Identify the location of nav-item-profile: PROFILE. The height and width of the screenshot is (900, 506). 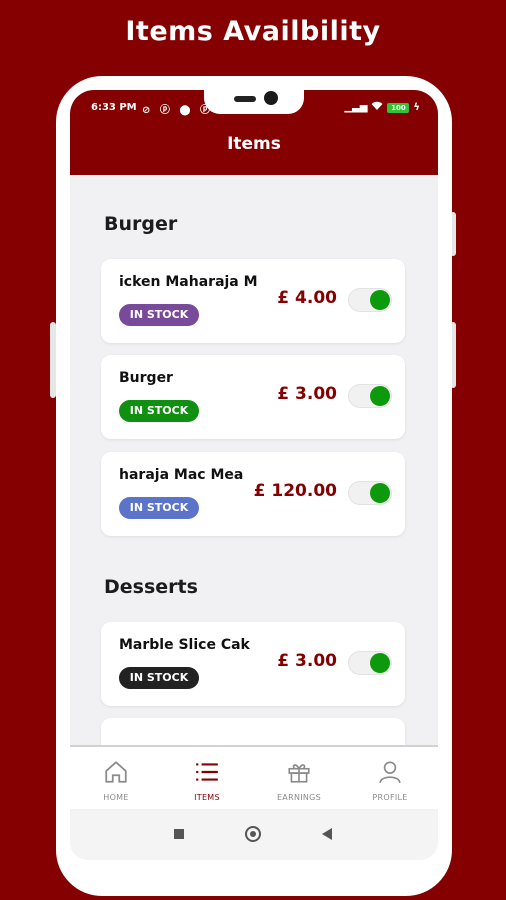
(390, 780).